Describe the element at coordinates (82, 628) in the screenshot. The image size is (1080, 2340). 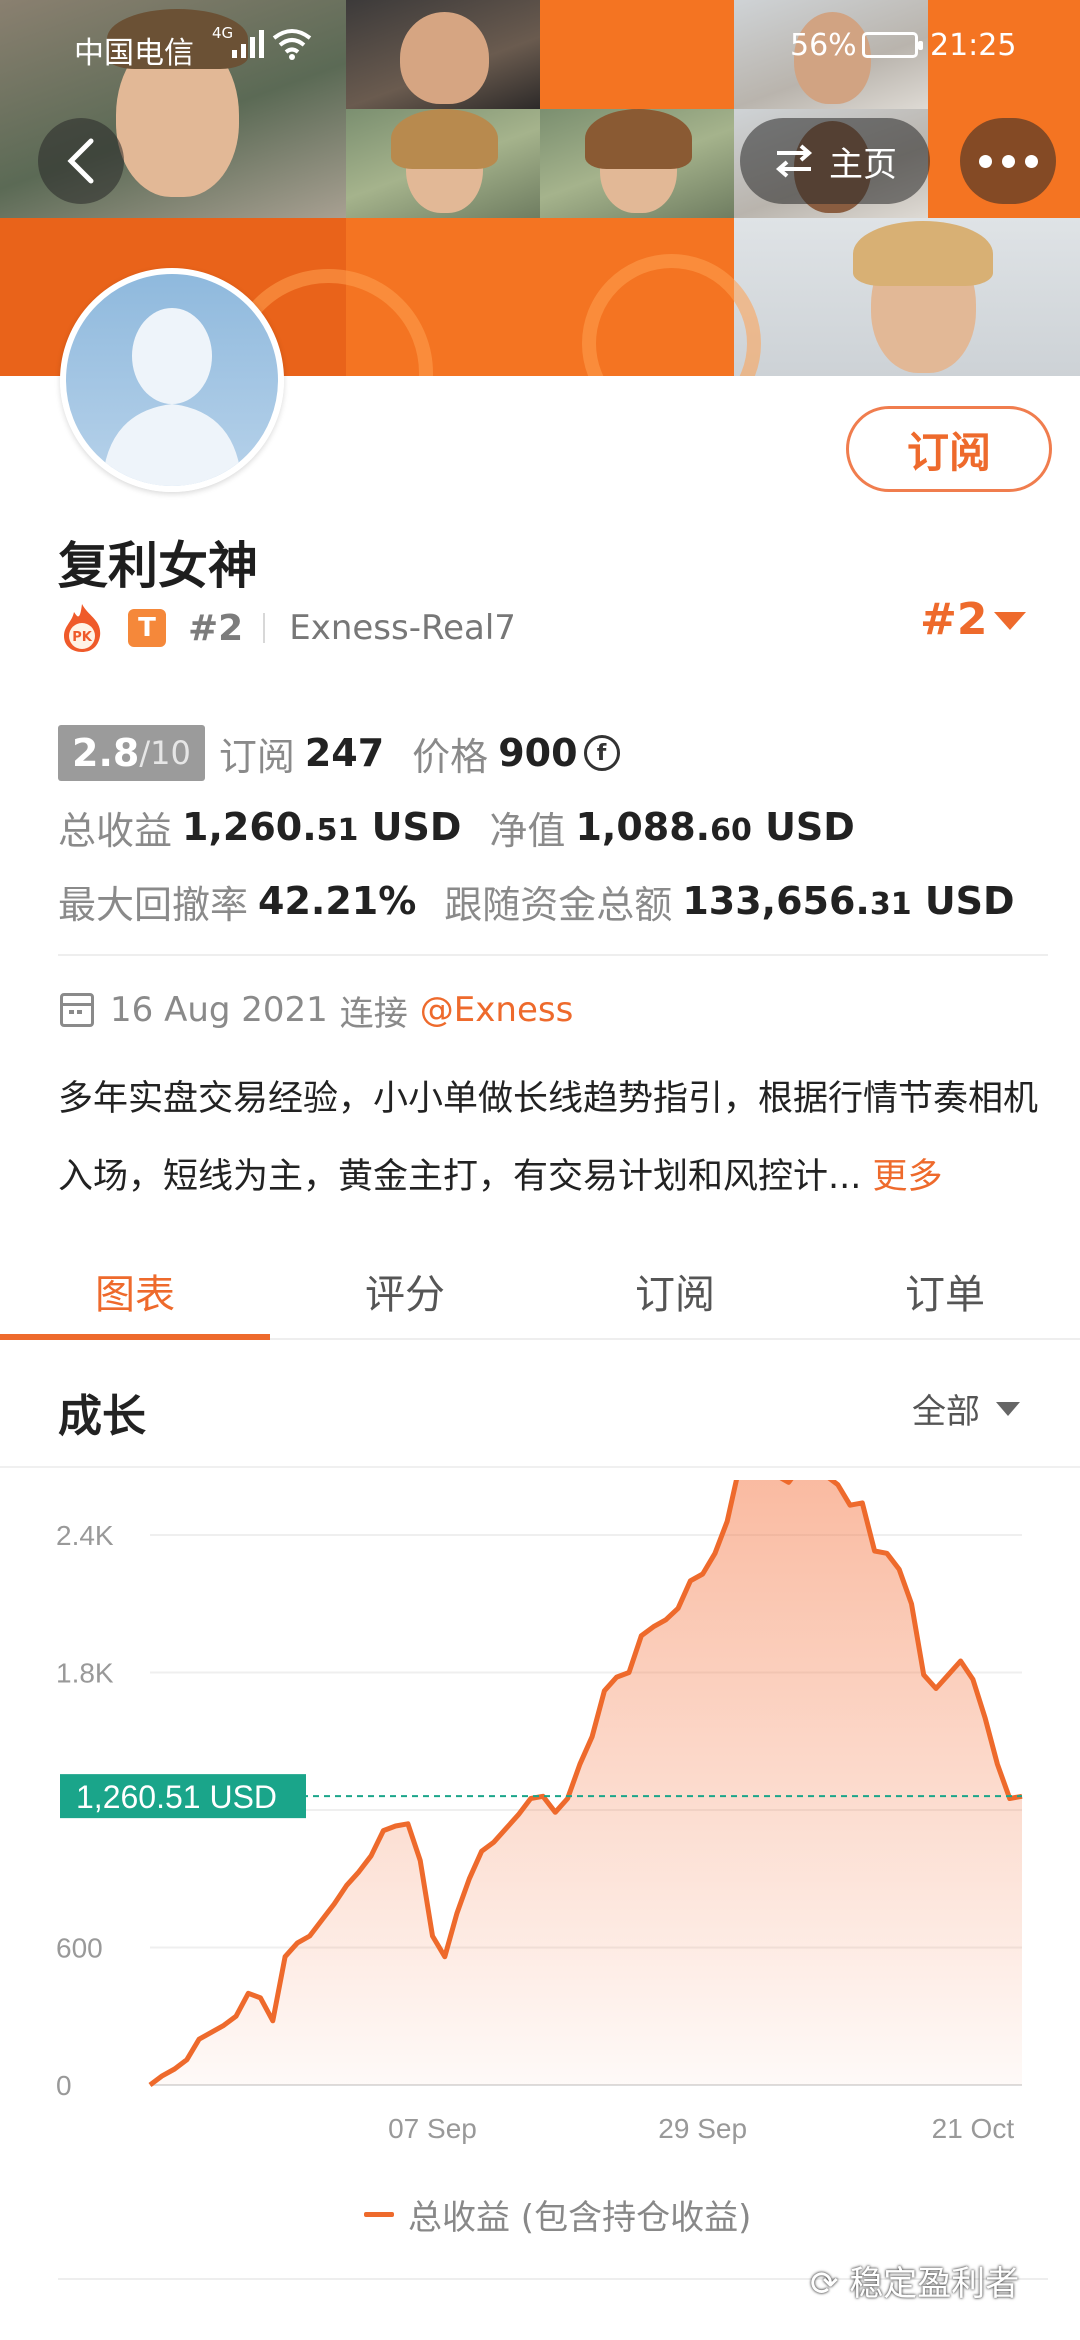
I see `pk-flame-icon: PK` at that location.